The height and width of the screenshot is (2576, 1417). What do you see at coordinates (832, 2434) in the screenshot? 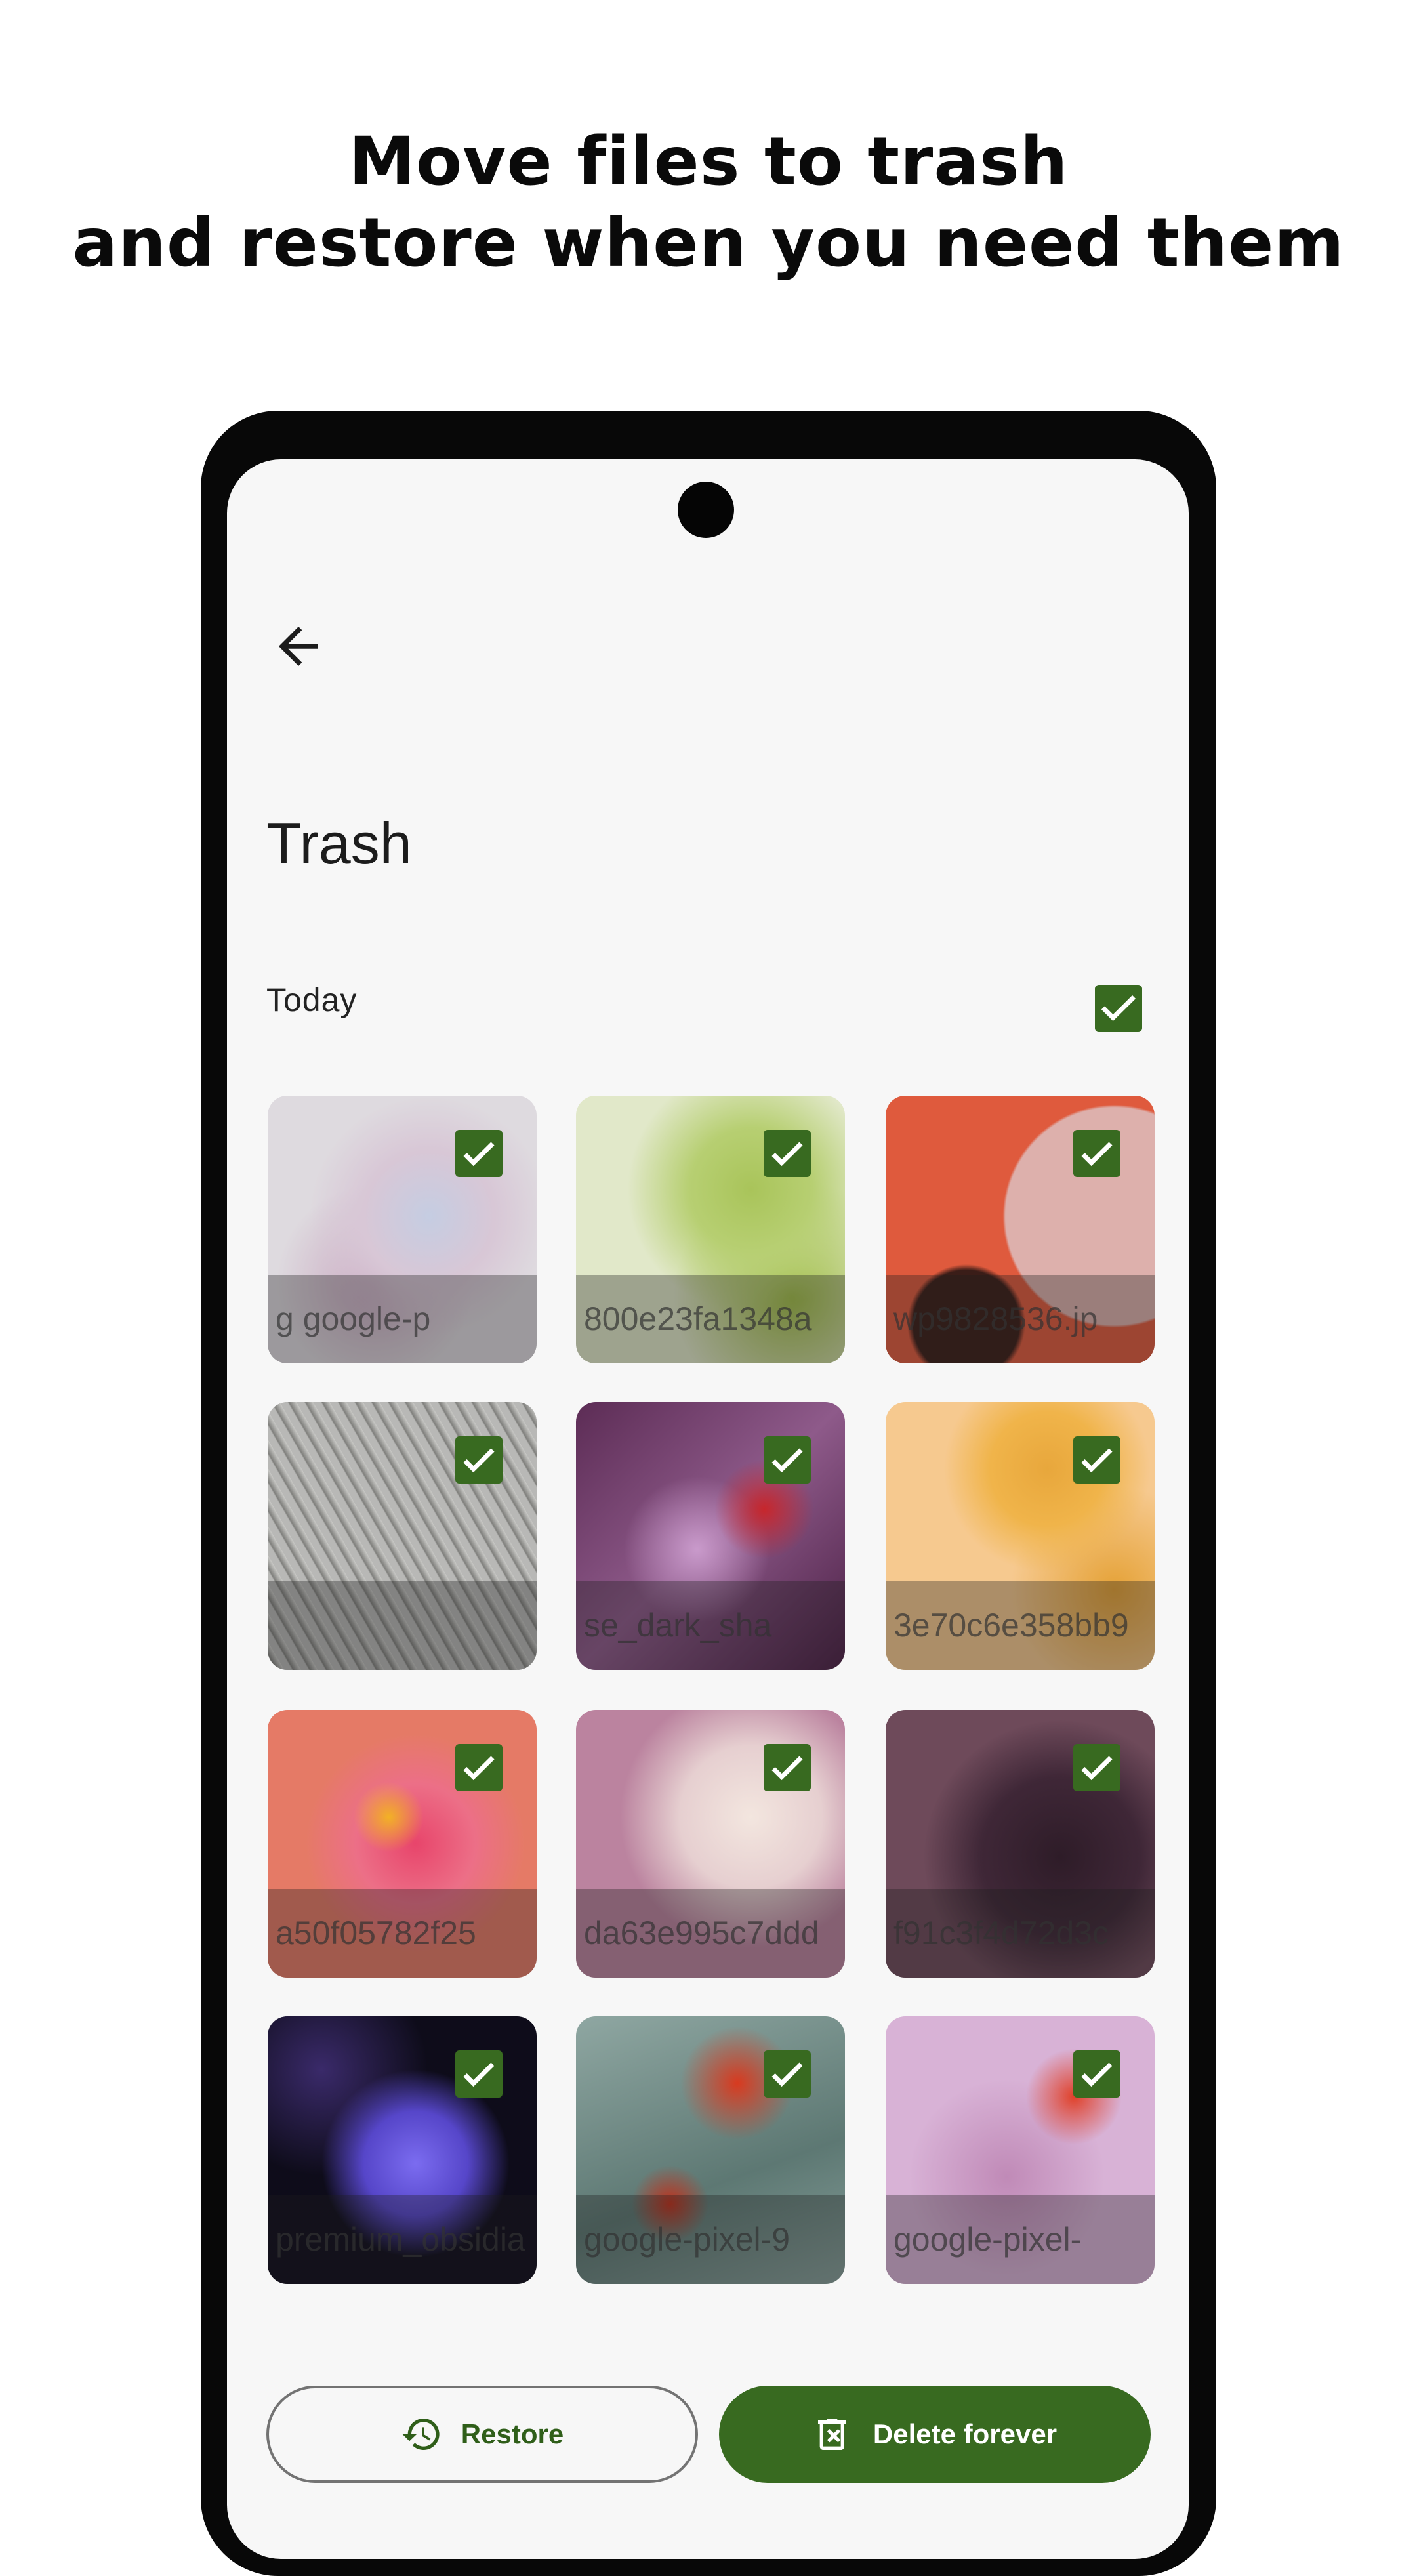
I see `trash-x-icon` at bounding box center [832, 2434].